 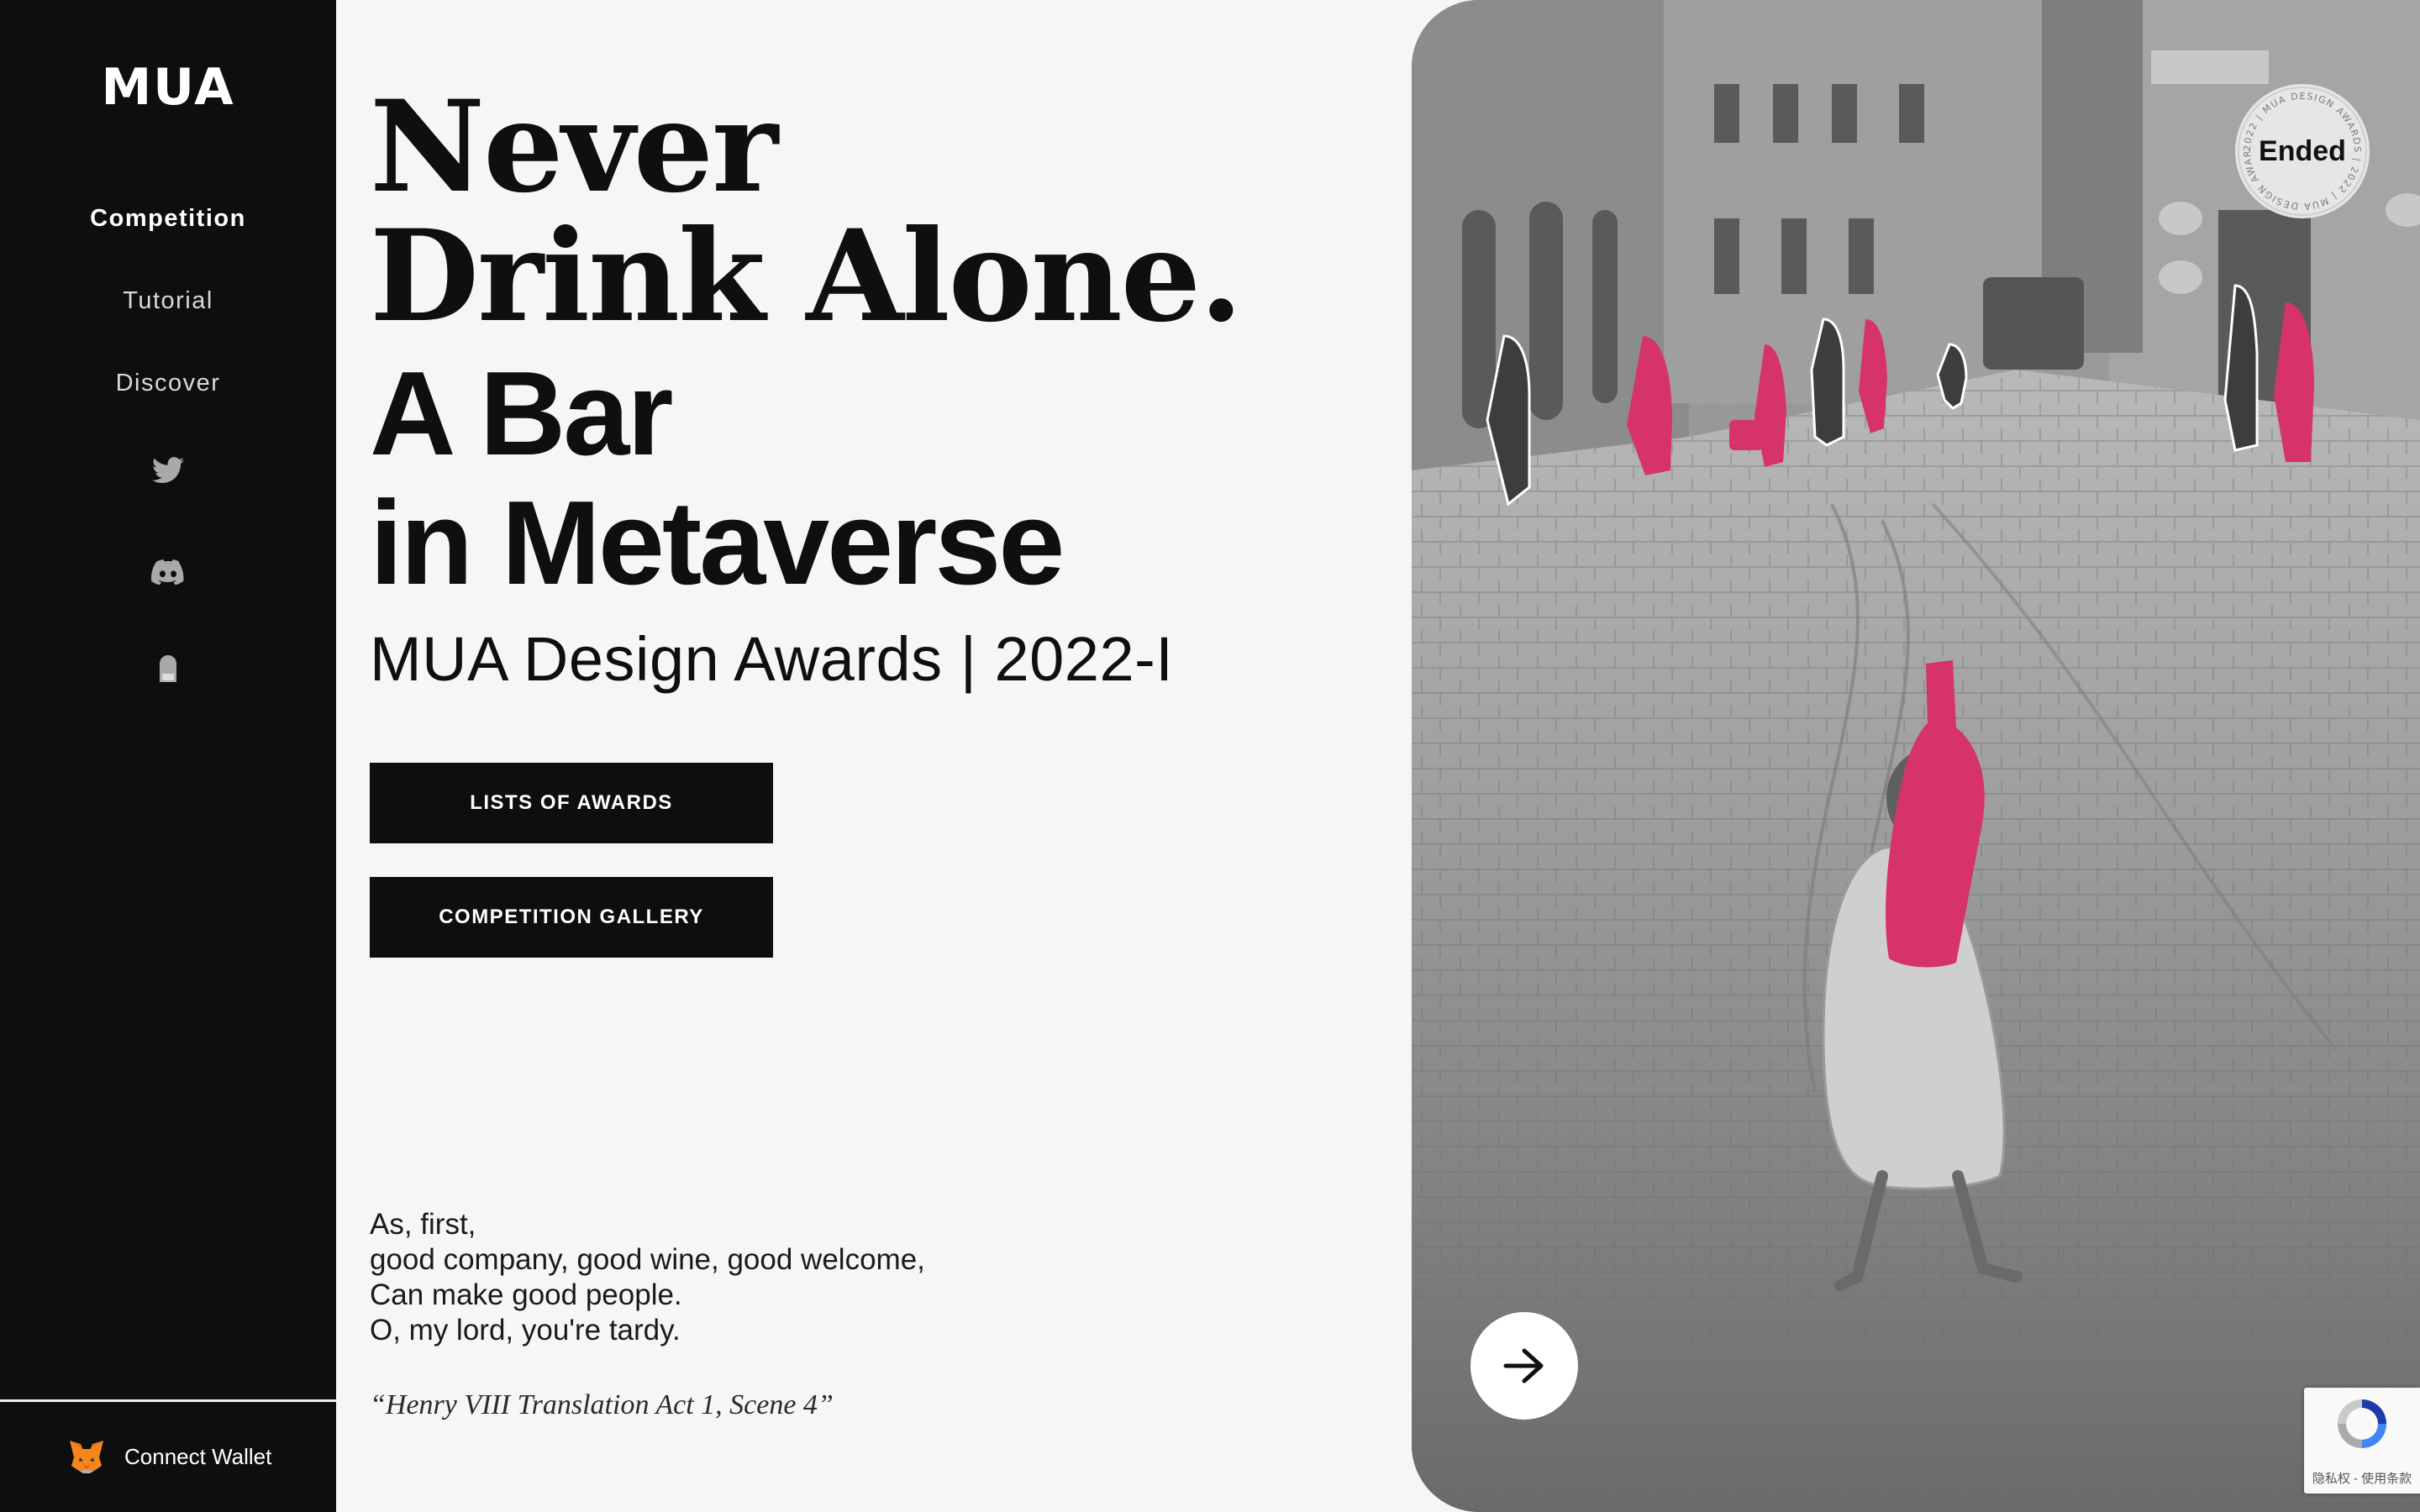 I want to click on twitter-link, so click(x=168, y=470).